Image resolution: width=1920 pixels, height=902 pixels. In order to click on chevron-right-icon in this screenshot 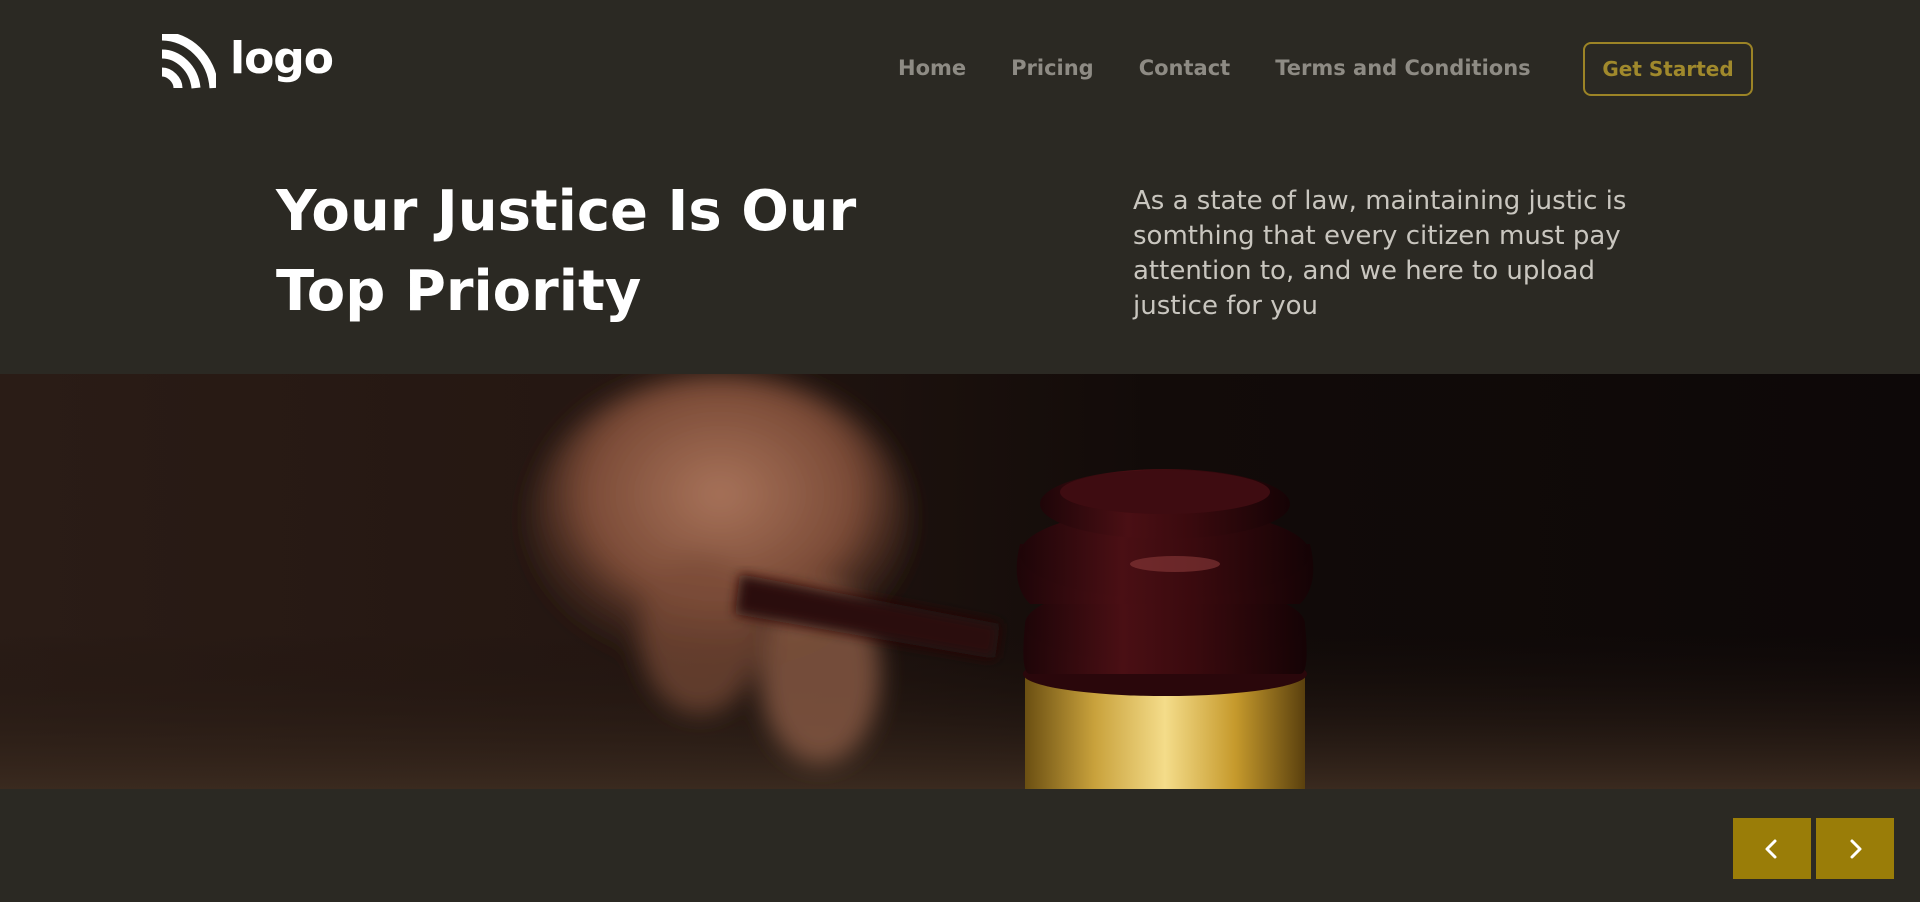, I will do `click(1856, 848)`.